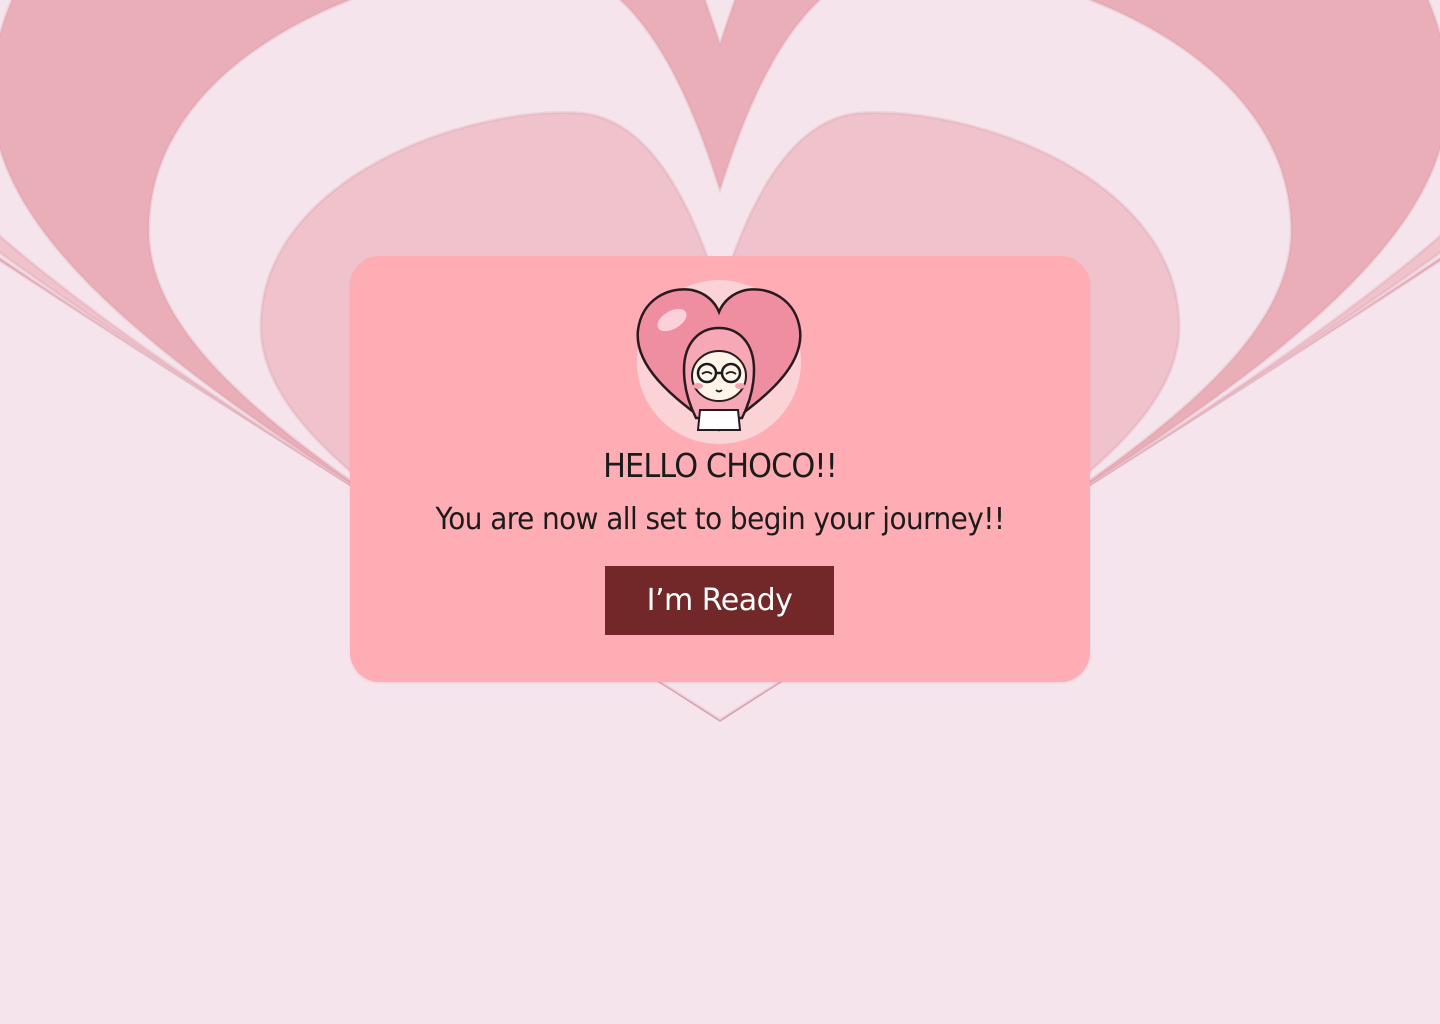  I want to click on heart-girl-avatar-icon, so click(719, 362).